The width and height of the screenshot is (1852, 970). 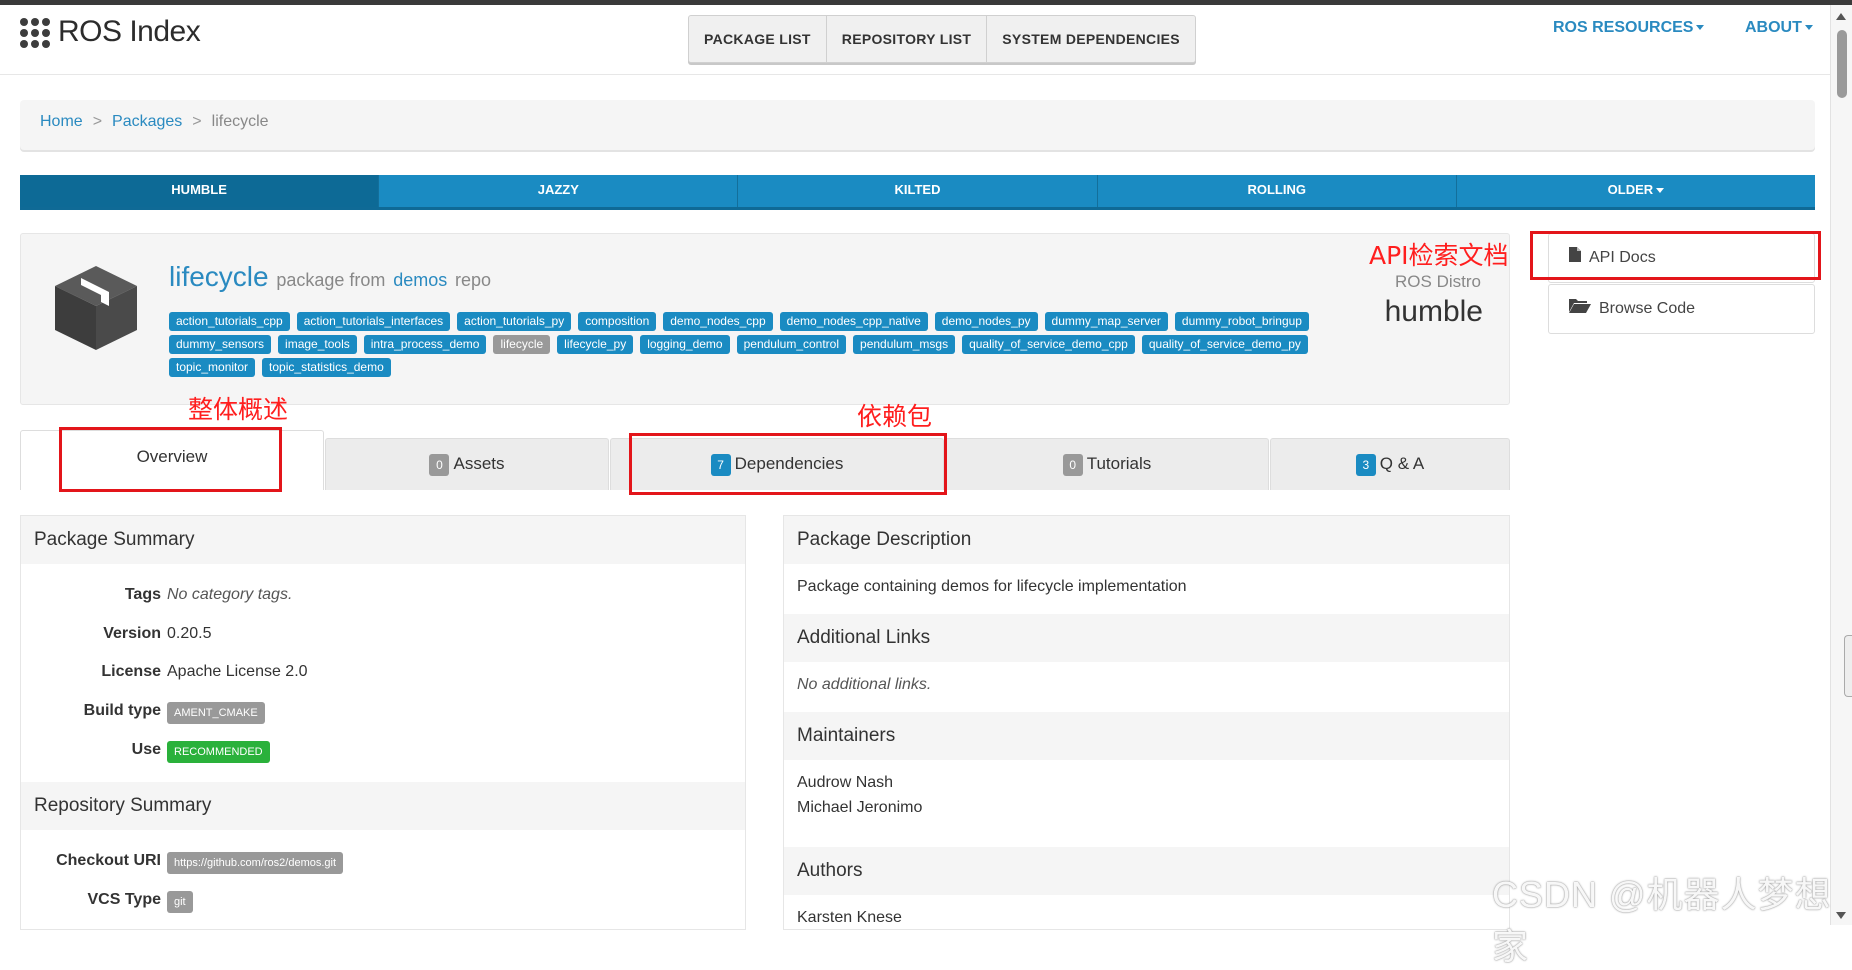 What do you see at coordinates (559, 191) in the screenshot?
I see `distro-tab-jazzy: JAZZY` at bounding box center [559, 191].